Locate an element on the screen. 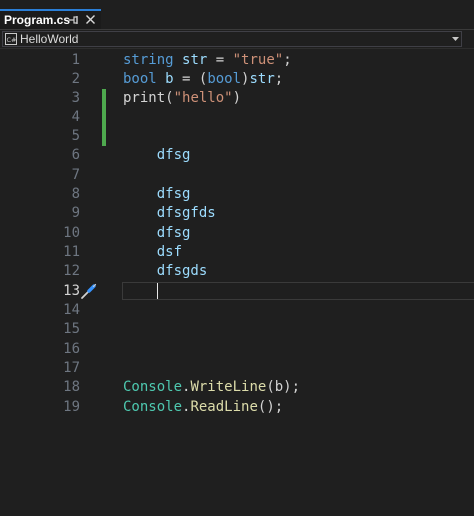  navigation-bar: C# HelloWorld is located at coordinates (237, 39).